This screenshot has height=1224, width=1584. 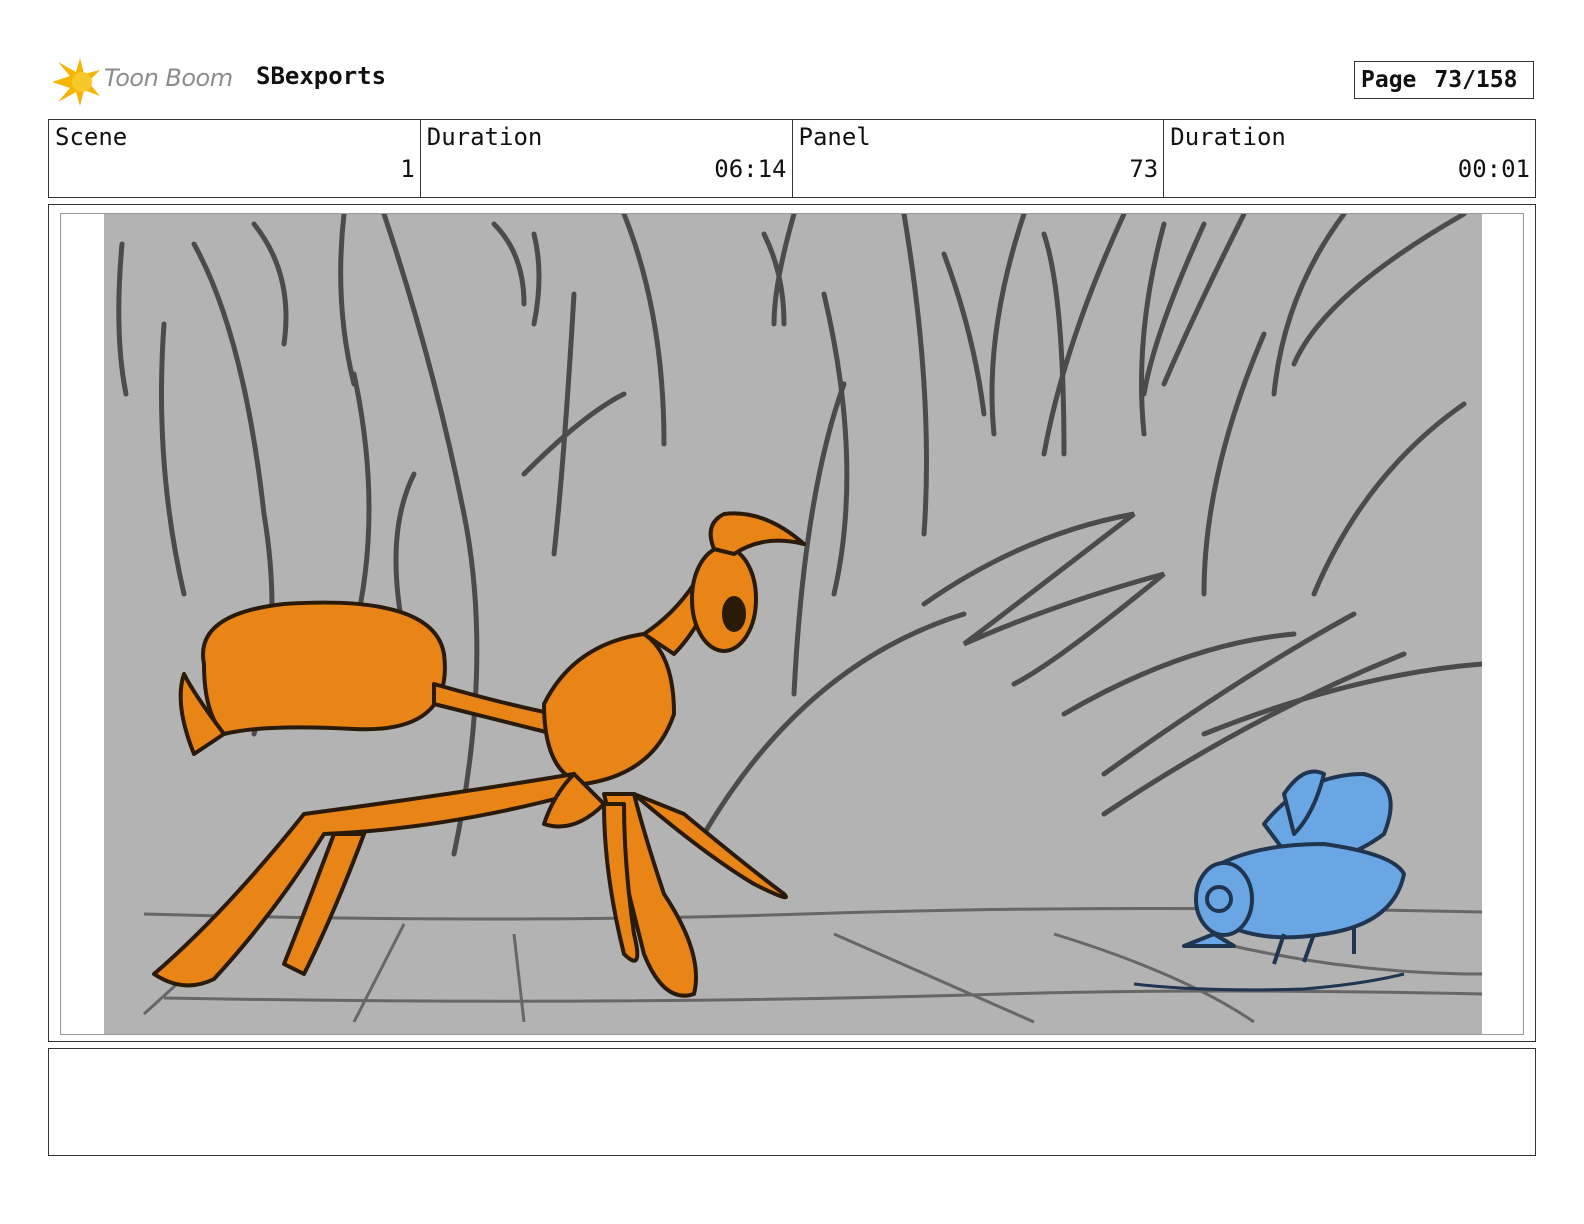 I want to click on toon-boom-logo: Toon Boom, so click(x=145, y=82).